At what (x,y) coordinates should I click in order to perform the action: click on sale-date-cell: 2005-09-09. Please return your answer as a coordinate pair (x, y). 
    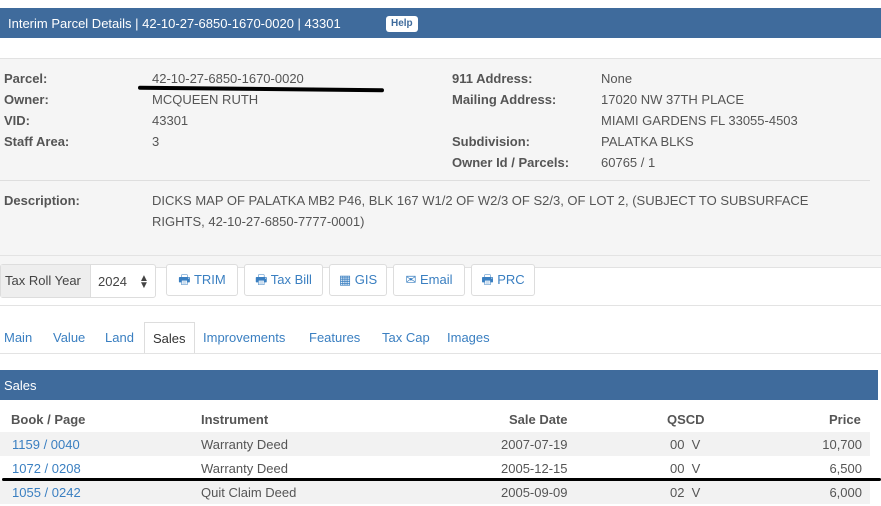
    Looking at the image, I should click on (534, 492).